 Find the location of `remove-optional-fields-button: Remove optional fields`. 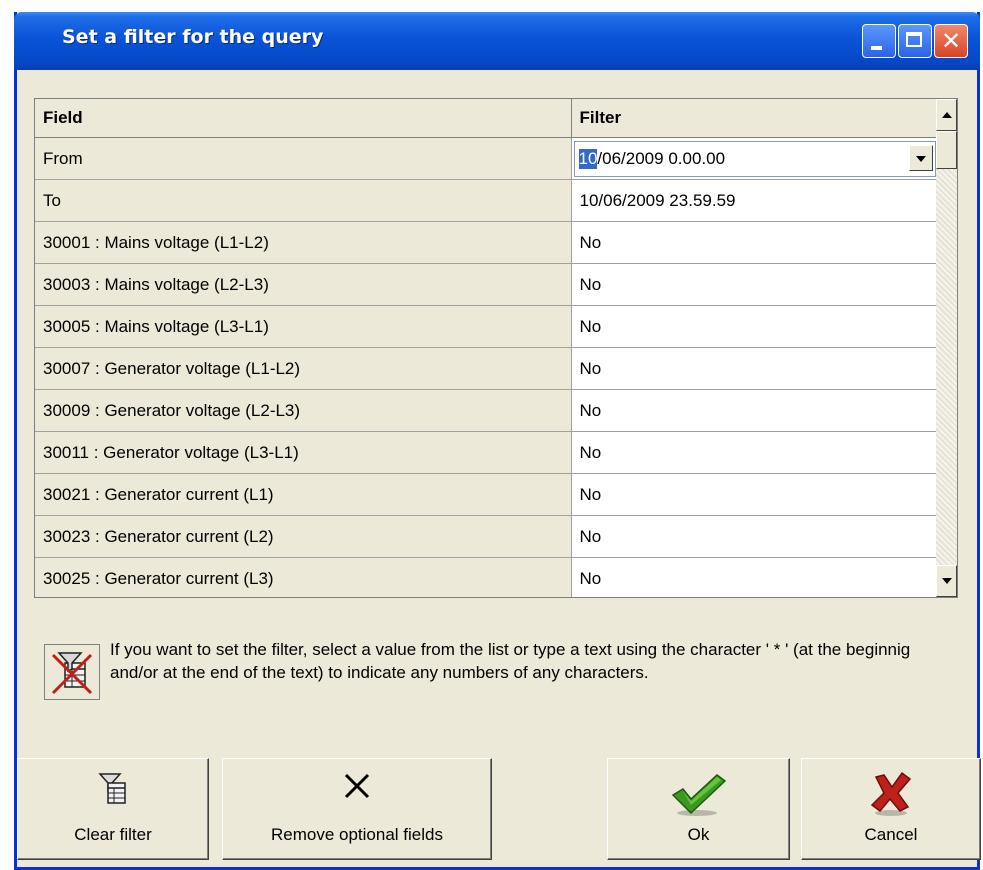

remove-optional-fields-button: Remove optional fields is located at coordinates (357, 809).